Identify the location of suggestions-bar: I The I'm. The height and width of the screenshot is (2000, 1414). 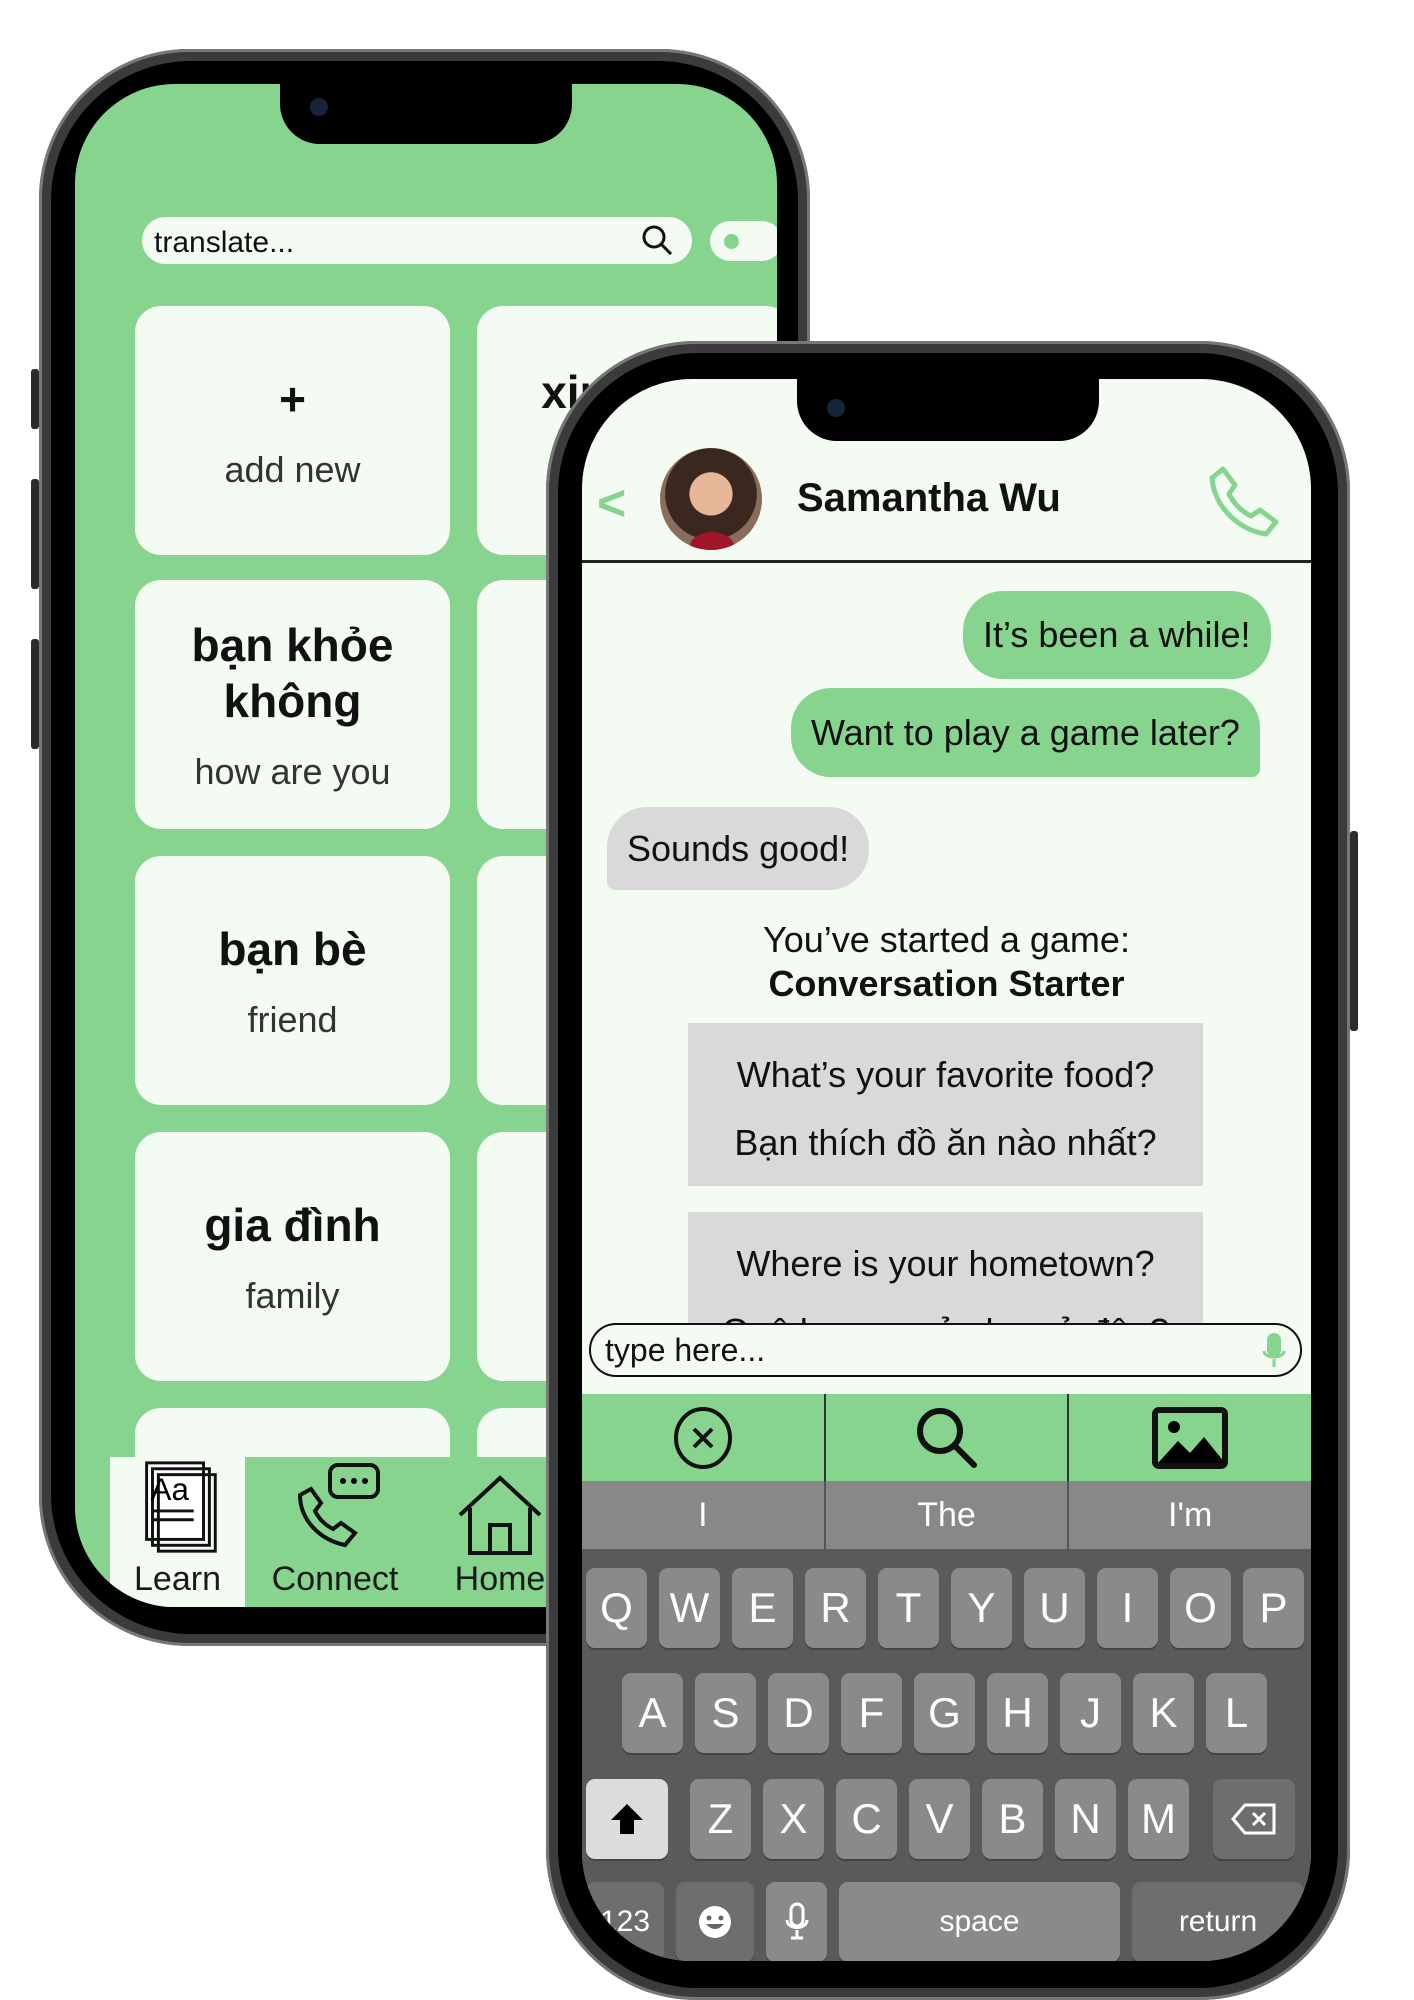
(946, 1515).